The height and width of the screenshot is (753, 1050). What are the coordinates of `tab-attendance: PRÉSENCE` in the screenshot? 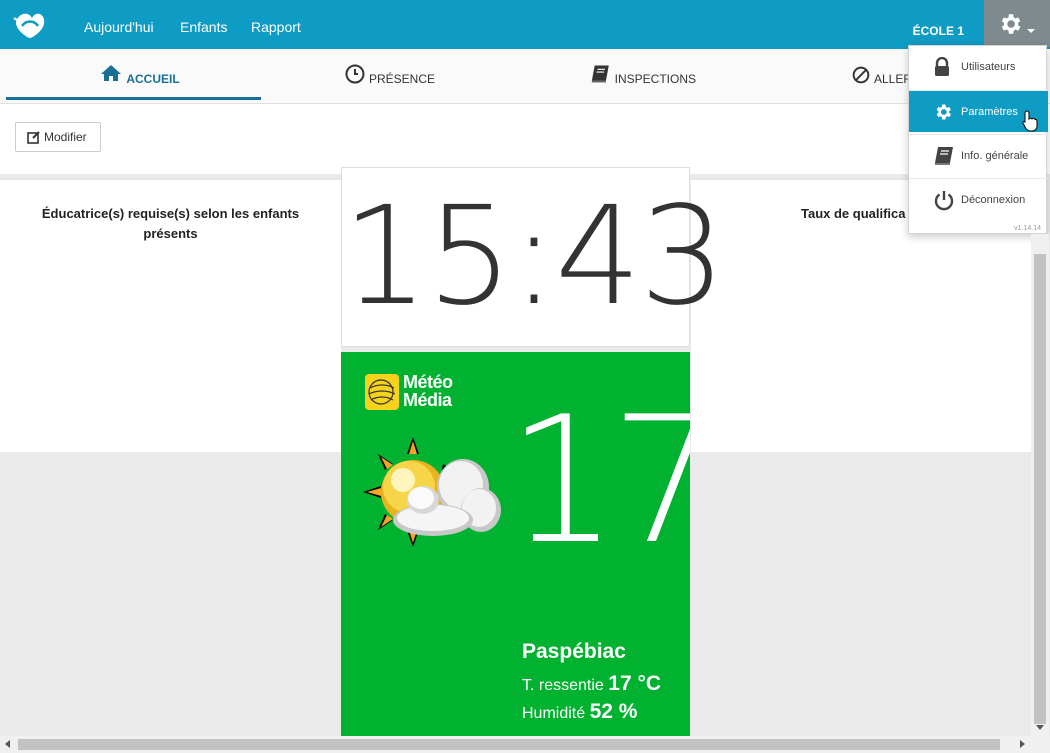 It's located at (390, 82).